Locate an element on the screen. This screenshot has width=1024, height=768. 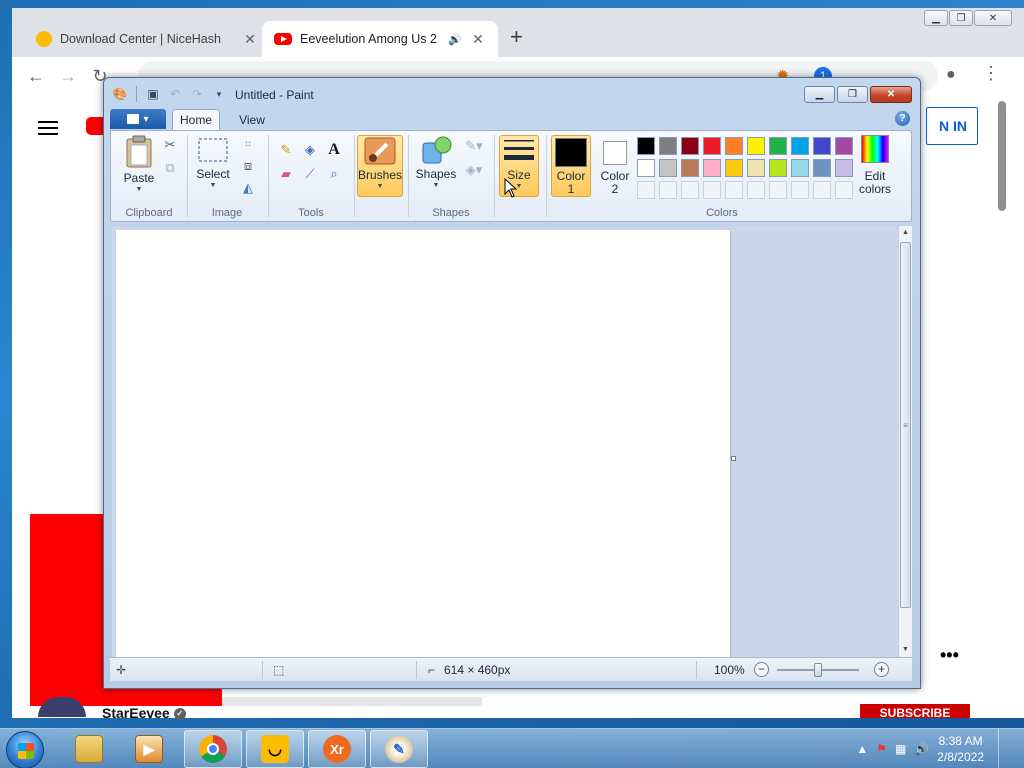
new-tab-button: + is located at coordinates (516, 37).